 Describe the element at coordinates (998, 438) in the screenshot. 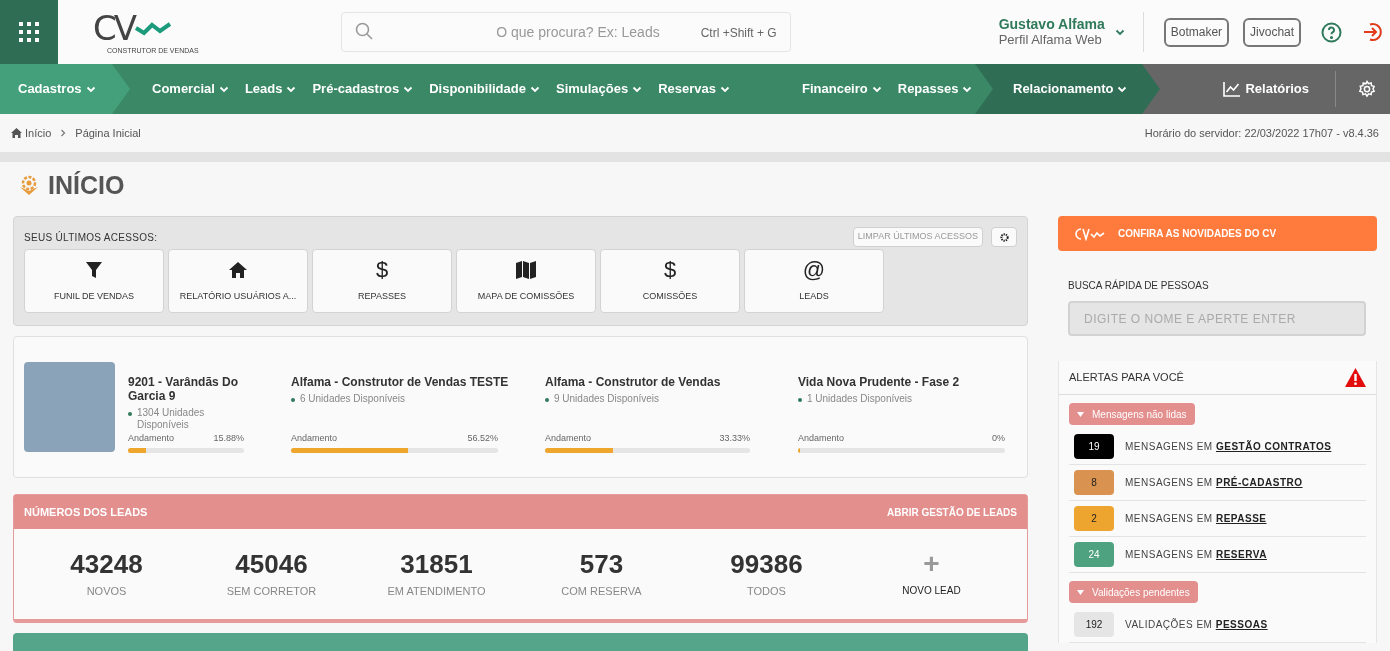

I see `progress-percent: 0%` at that location.